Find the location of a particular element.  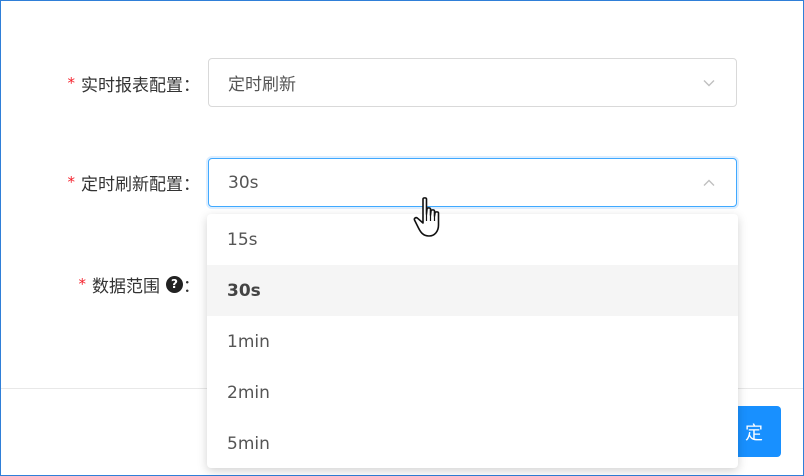

realtime-report-value: 定时刷新 is located at coordinates (262, 85).